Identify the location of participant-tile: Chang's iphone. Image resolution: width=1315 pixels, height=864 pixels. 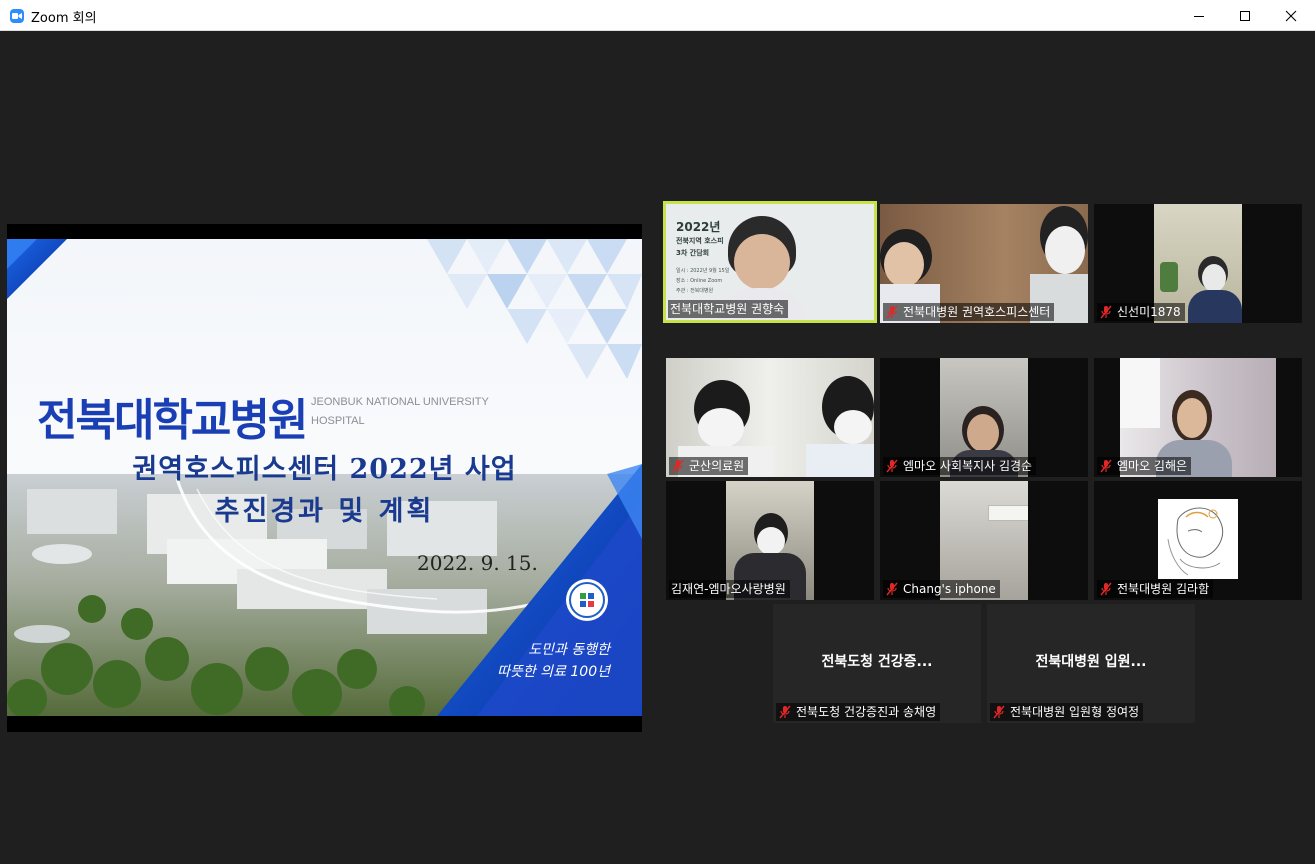
(984, 540).